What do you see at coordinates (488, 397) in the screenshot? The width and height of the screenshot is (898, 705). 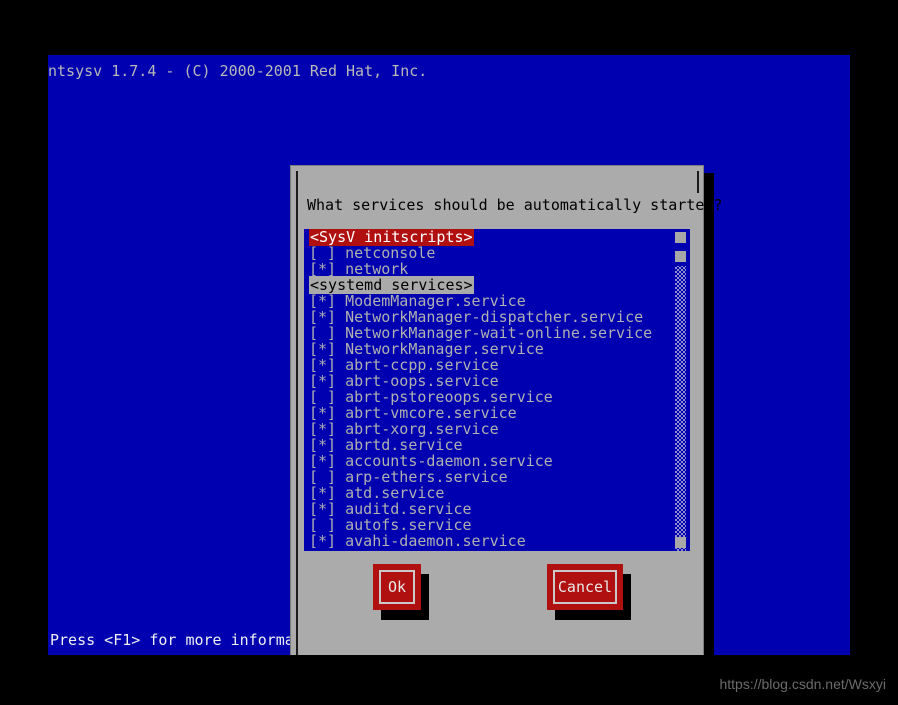 I see `list-item: [ ] abrt-pstoreoops.service` at bounding box center [488, 397].